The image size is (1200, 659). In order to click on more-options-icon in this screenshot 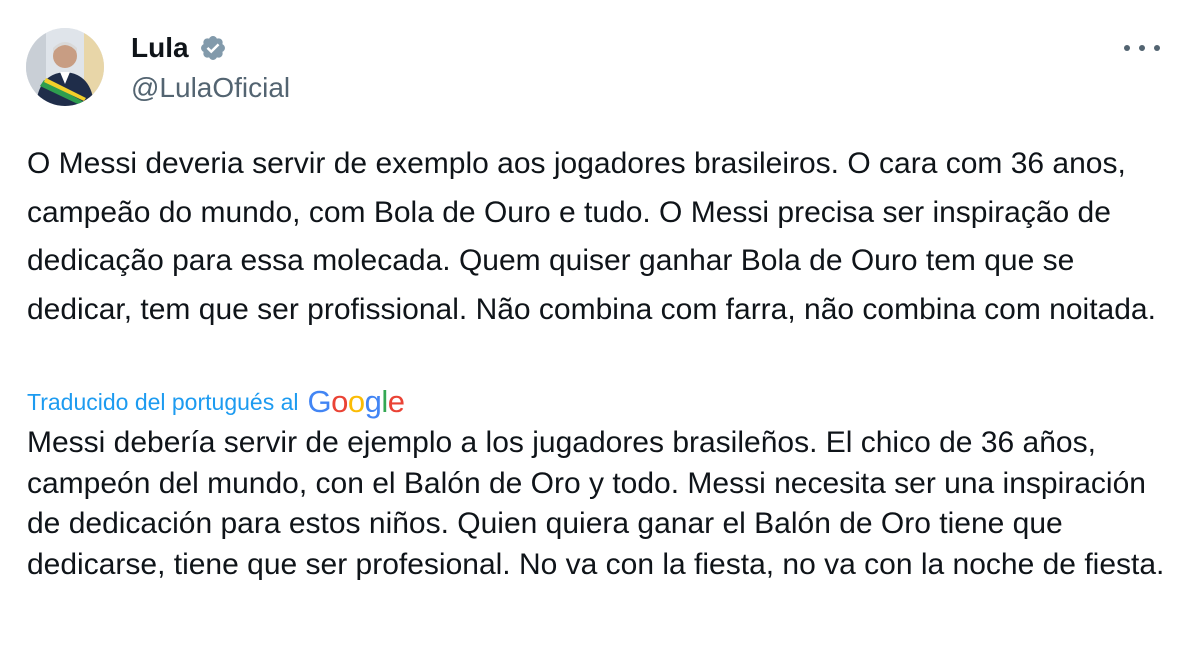, I will do `click(1142, 48)`.